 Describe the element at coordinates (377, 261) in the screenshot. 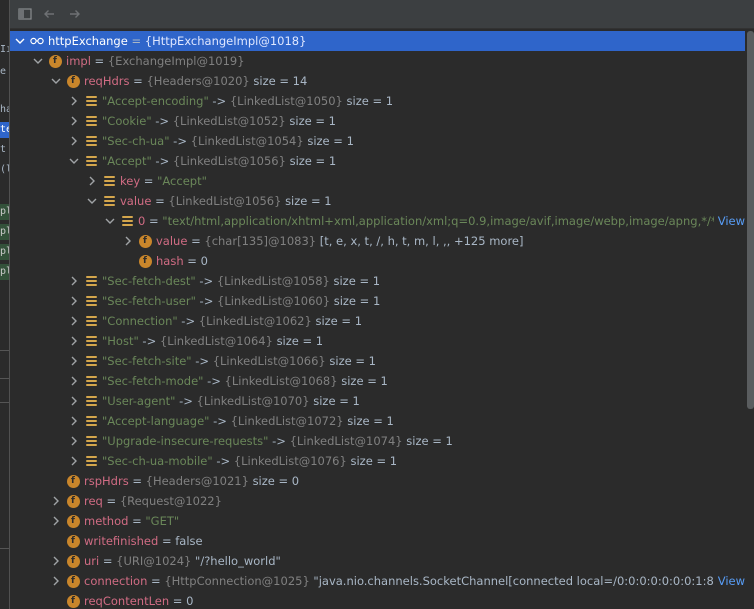

I see `tree-row: f hash = 0` at that location.